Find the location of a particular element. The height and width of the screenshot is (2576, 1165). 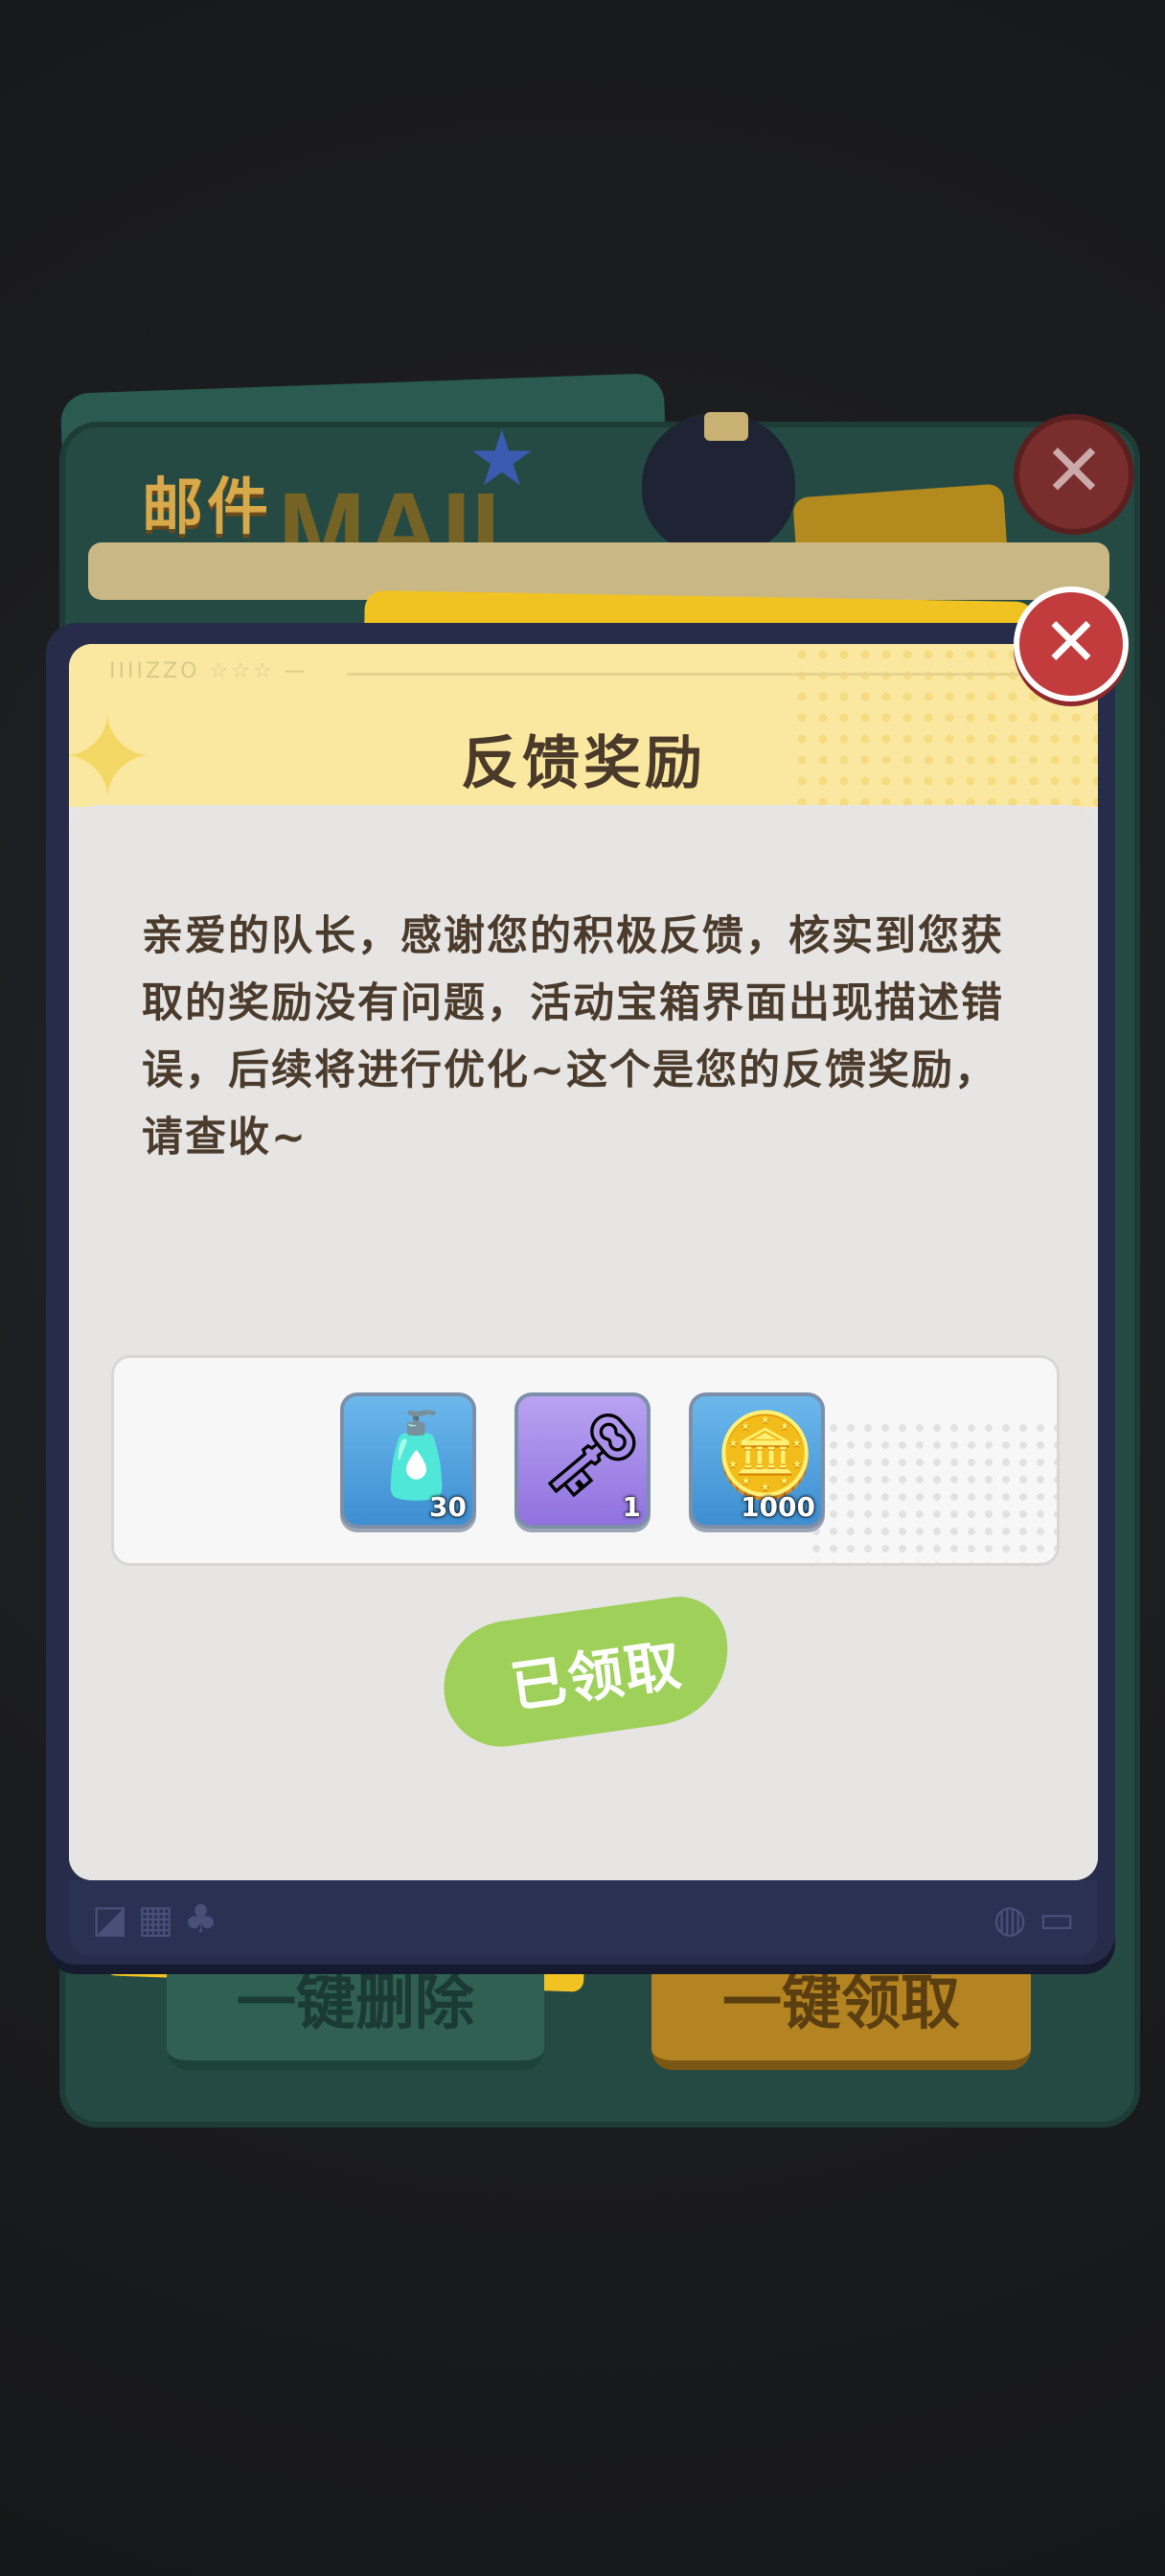

dialog-footer: ◪▦♣ ◍ ▭ is located at coordinates (583, 1918).